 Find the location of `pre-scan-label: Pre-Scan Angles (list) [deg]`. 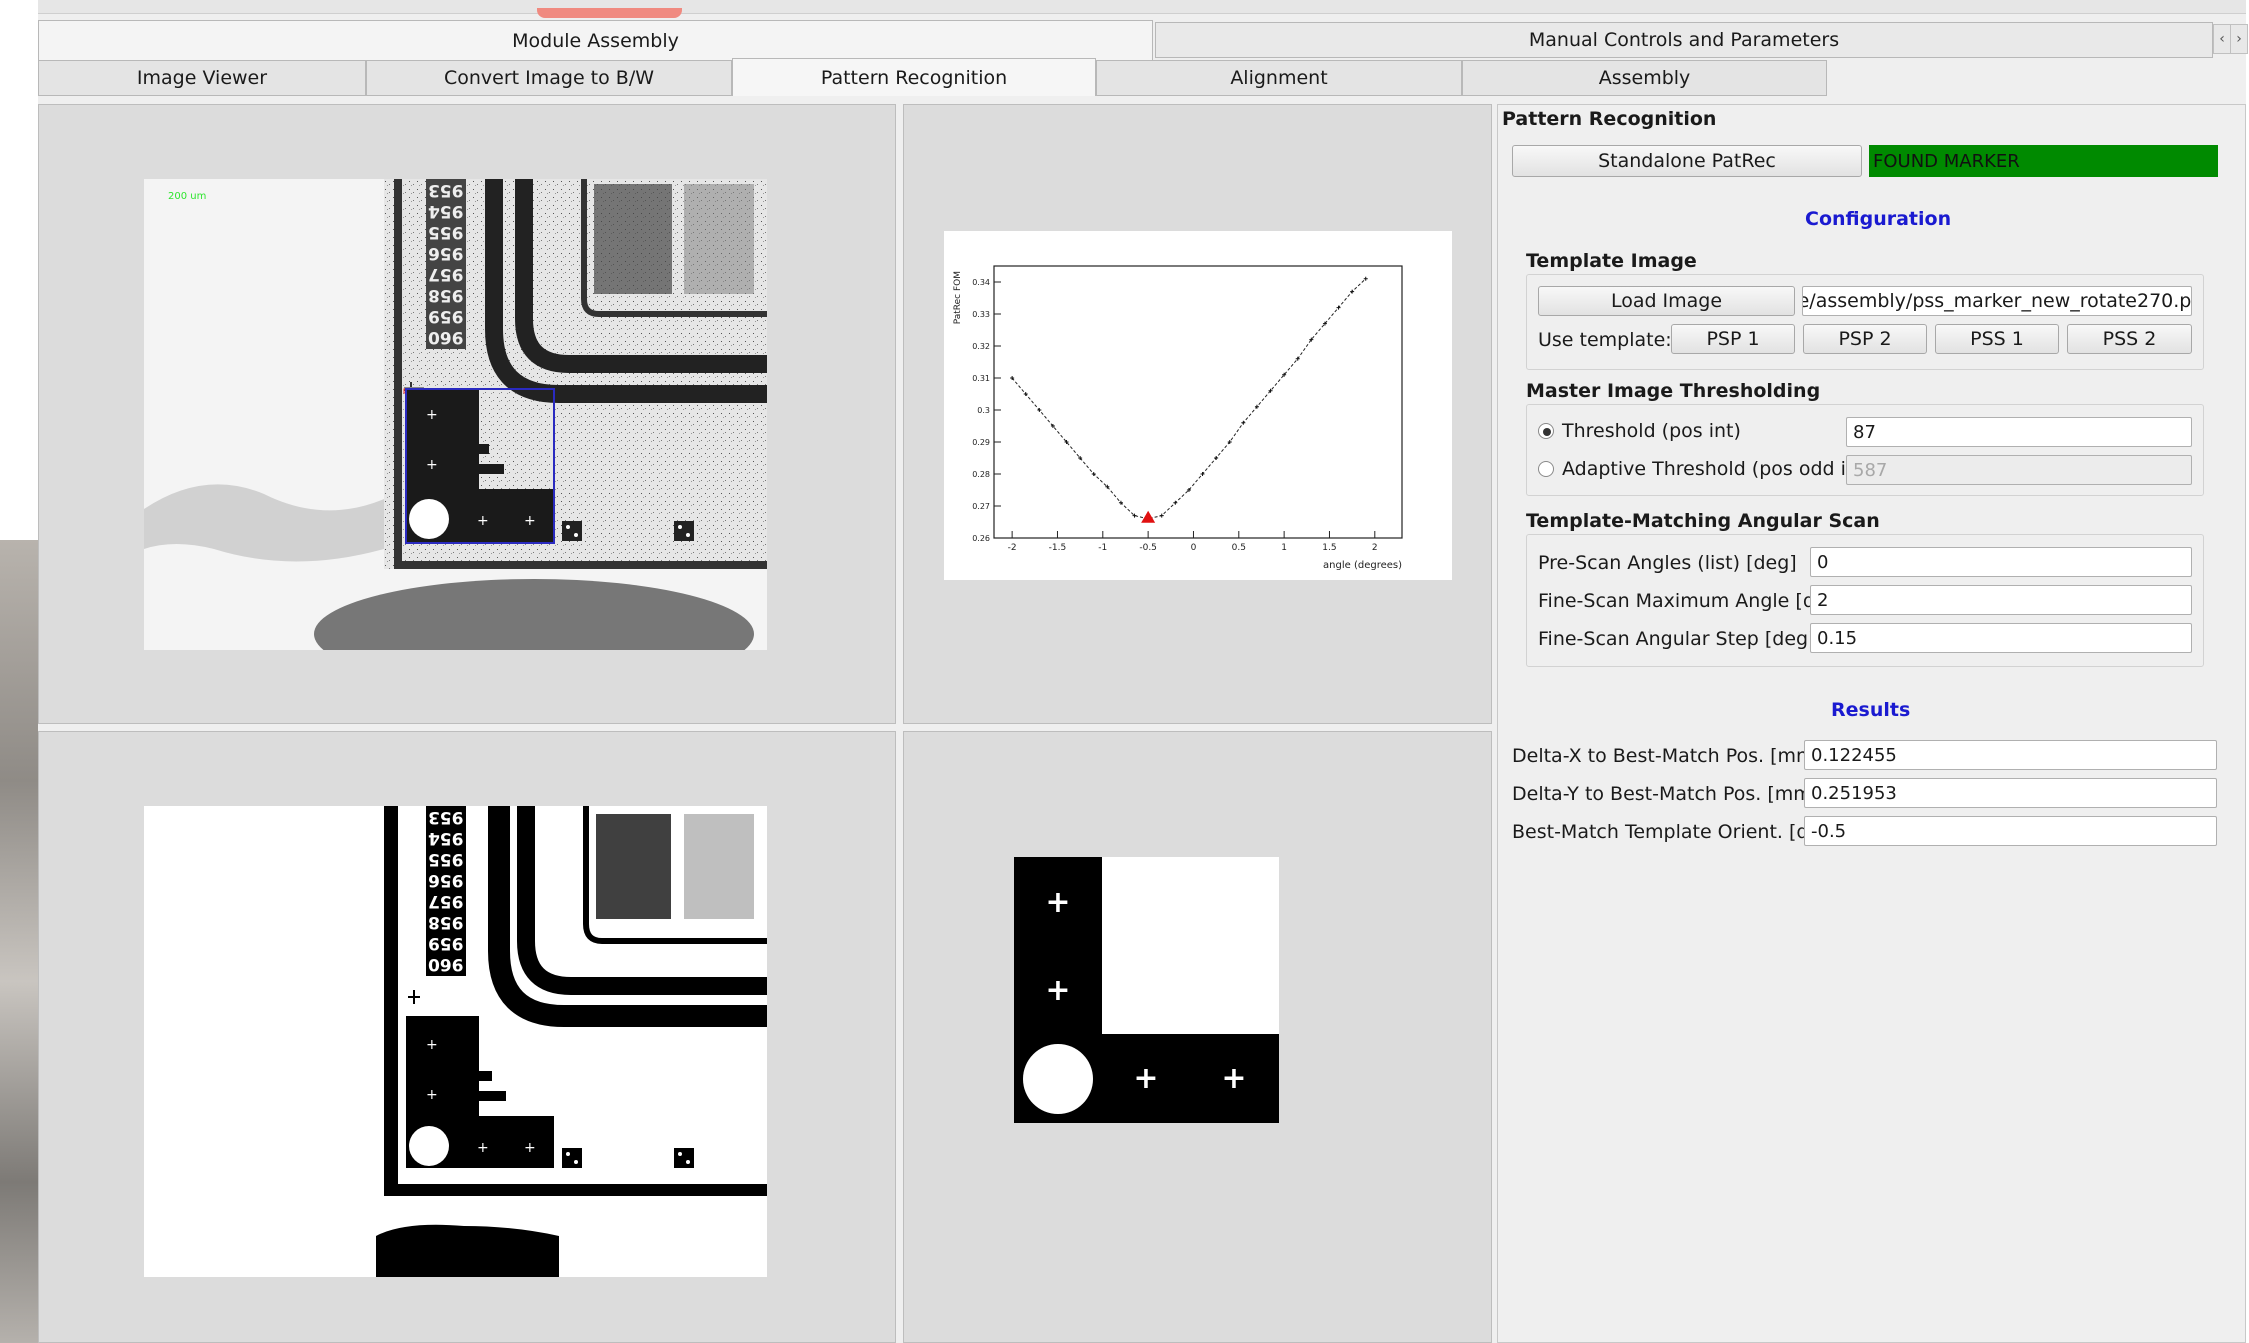

pre-scan-label: Pre-Scan Angles (list) [deg] is located at coordinates (1667, 563).